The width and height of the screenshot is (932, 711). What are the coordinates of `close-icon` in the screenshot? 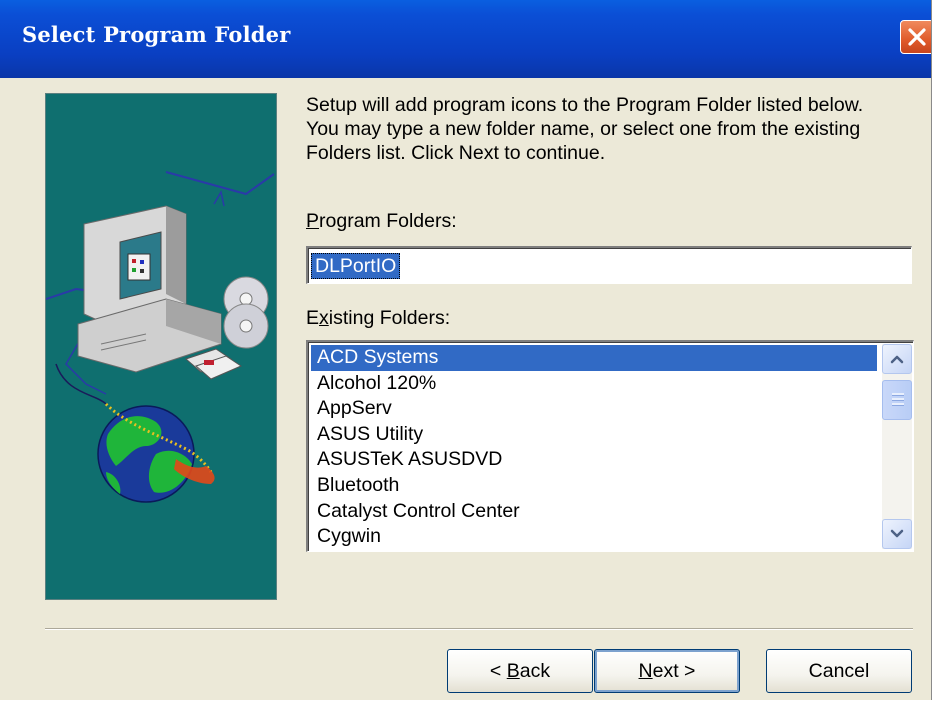 It's located at (917, 37).